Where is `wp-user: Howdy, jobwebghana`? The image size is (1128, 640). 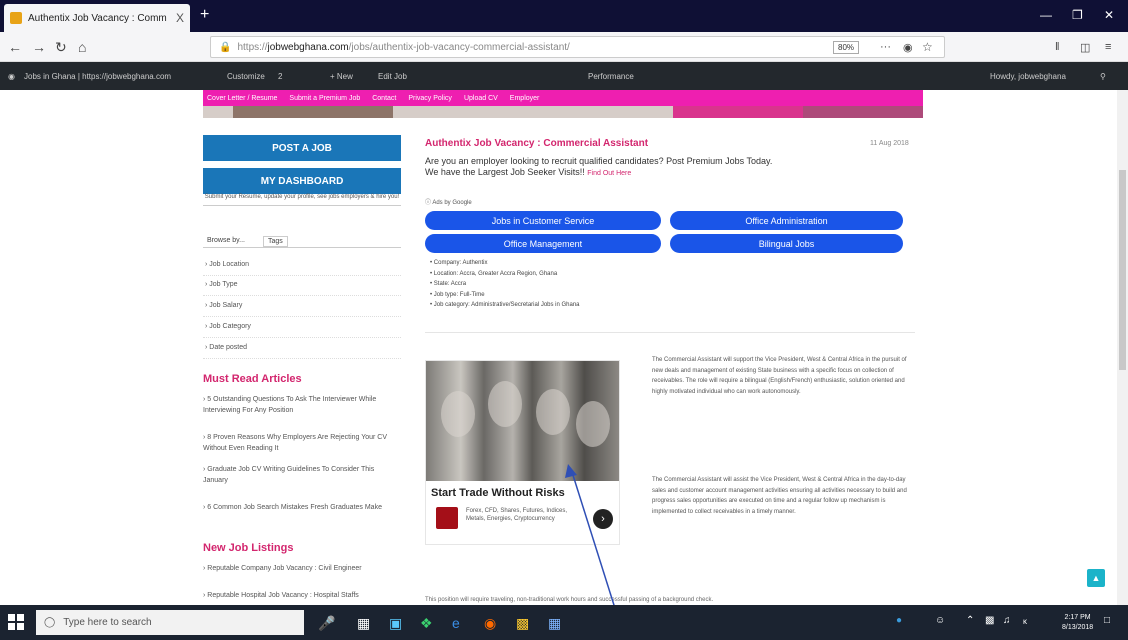
wp-user: Howdy, jobwebghana is located at coordinates (1028, 76).